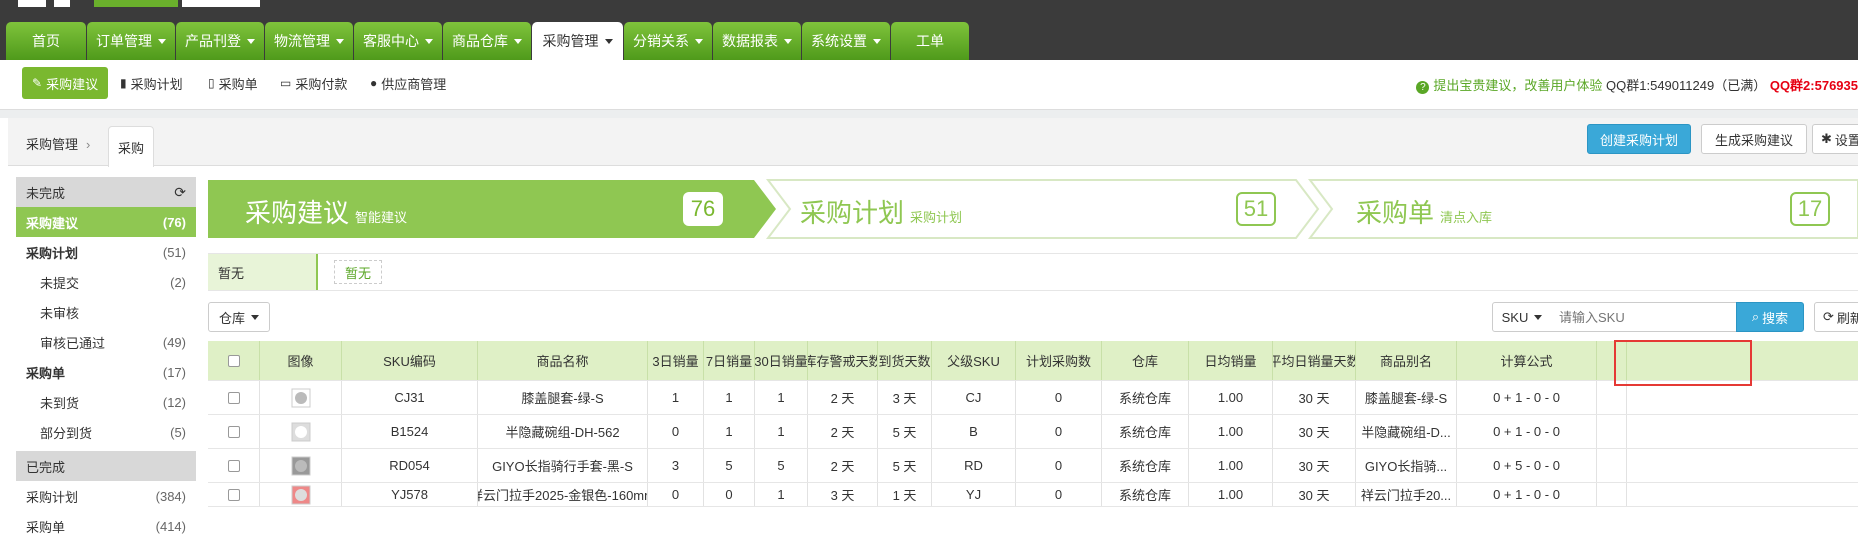  What do you see at coordinates (563, 360) in the screenshot?
I see `column-header: 商品名称` at bounding box center [563, 360].